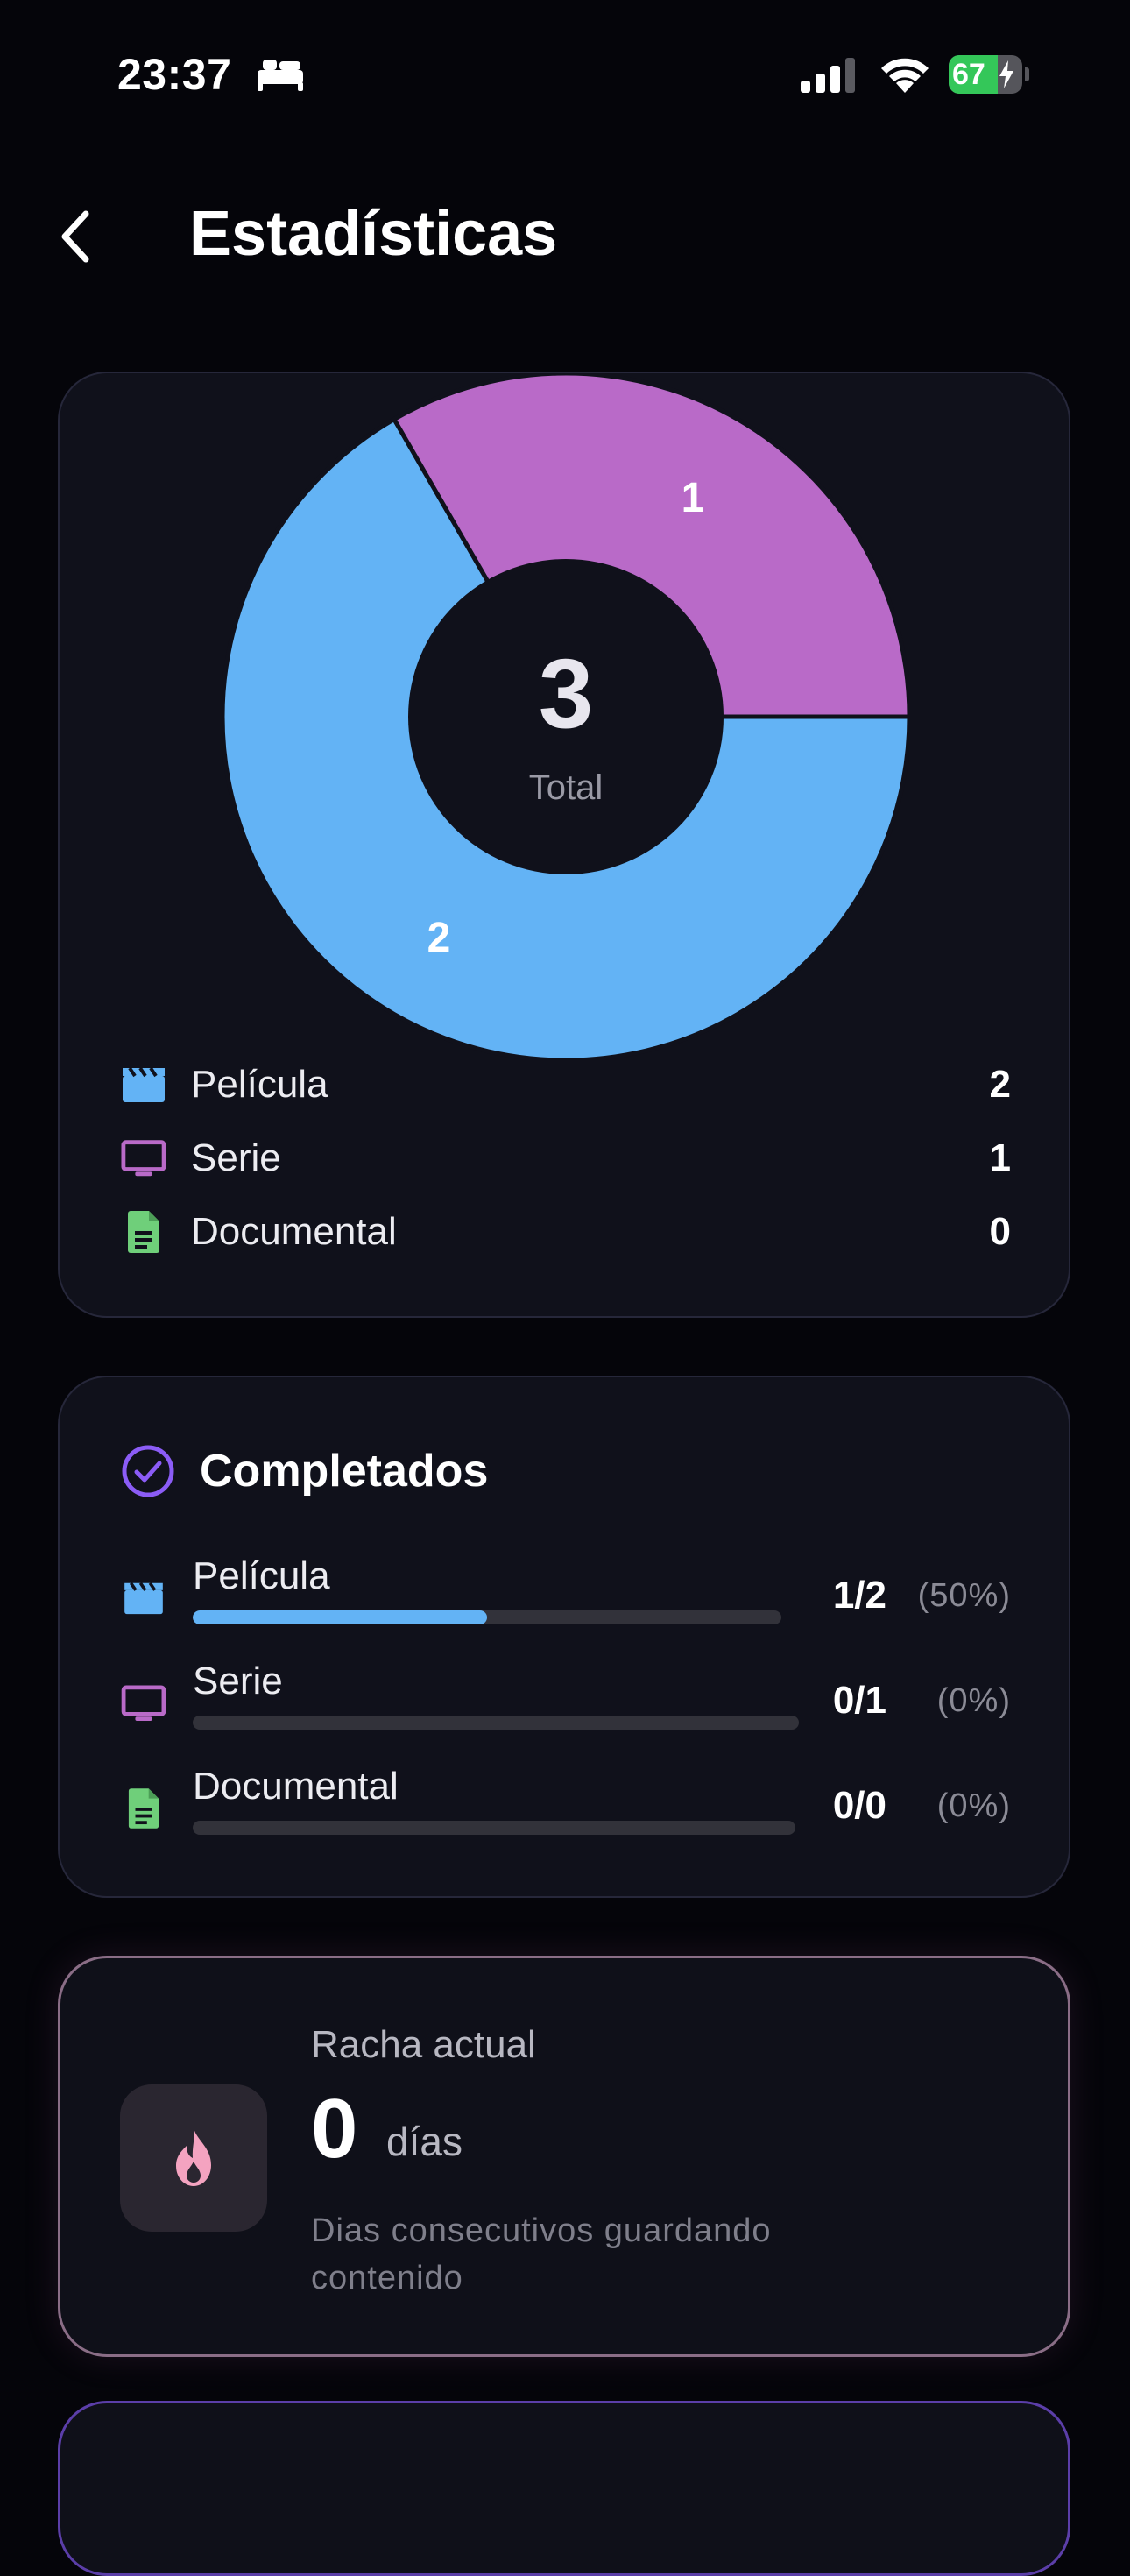 The width and height of the screenshot is (1130, 2576). What do you see at coordinates (261, 1575) in the screenshot?
I see `completed-label: Película` at bounding box center [261, 1575].